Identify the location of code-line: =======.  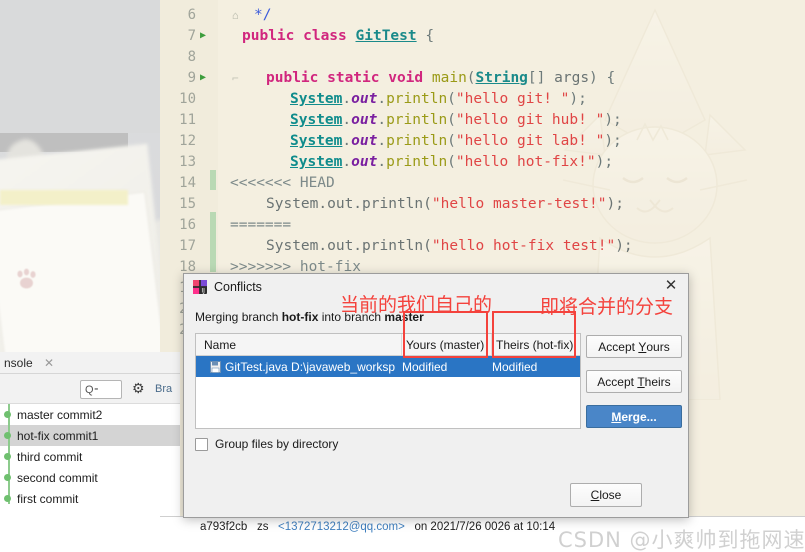
(260, 225).